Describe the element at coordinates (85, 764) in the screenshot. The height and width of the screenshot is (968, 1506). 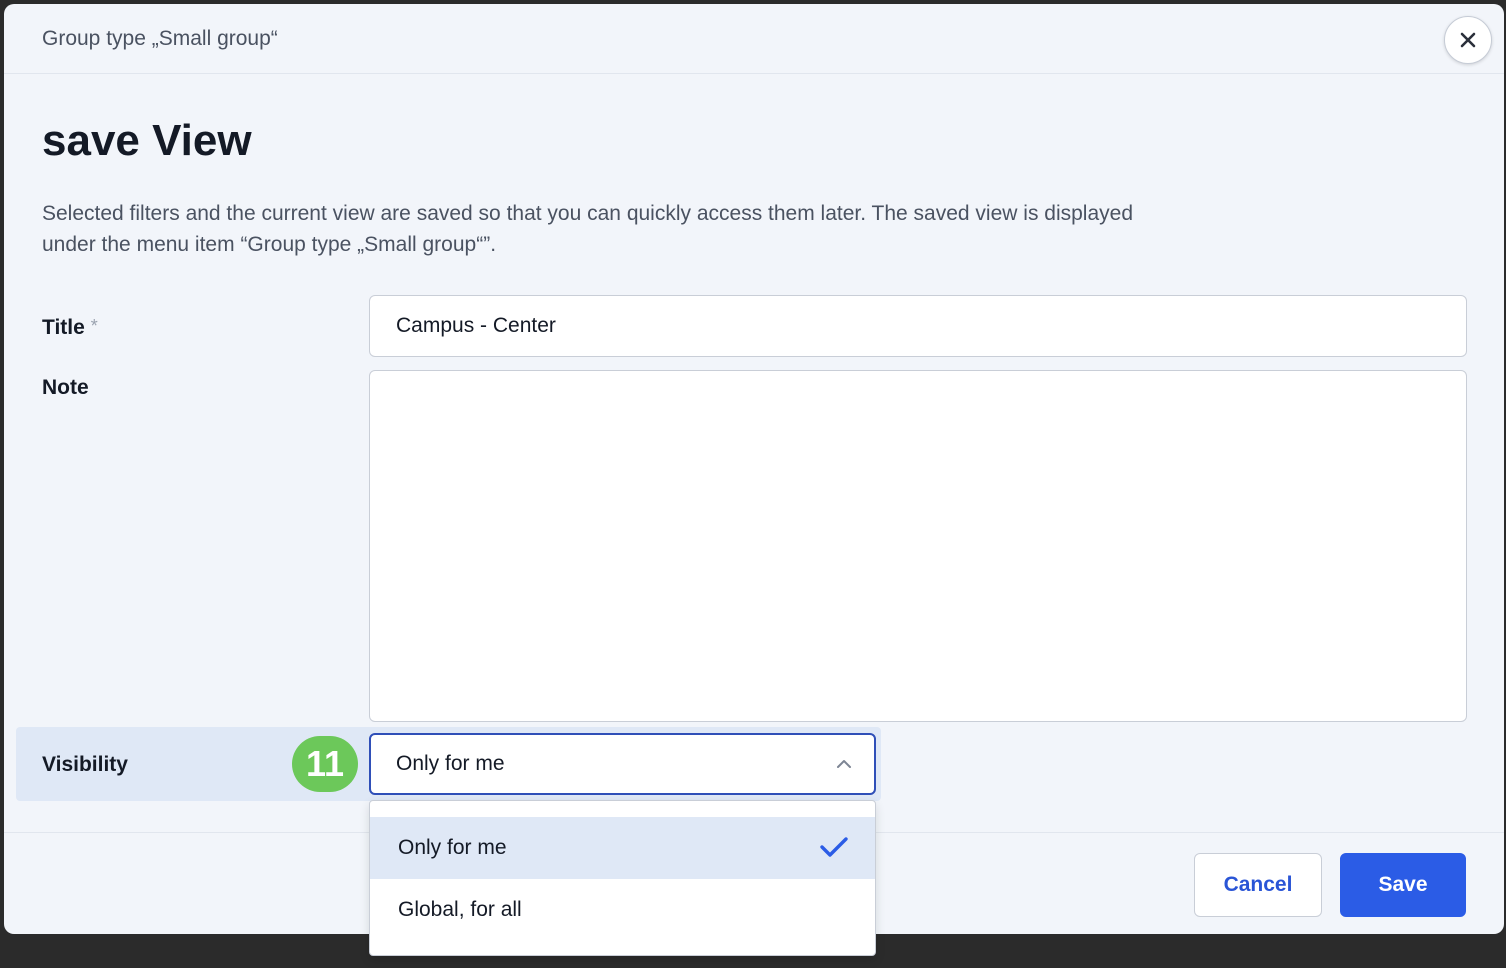
I see `visibility-label: Visibility` at that location.